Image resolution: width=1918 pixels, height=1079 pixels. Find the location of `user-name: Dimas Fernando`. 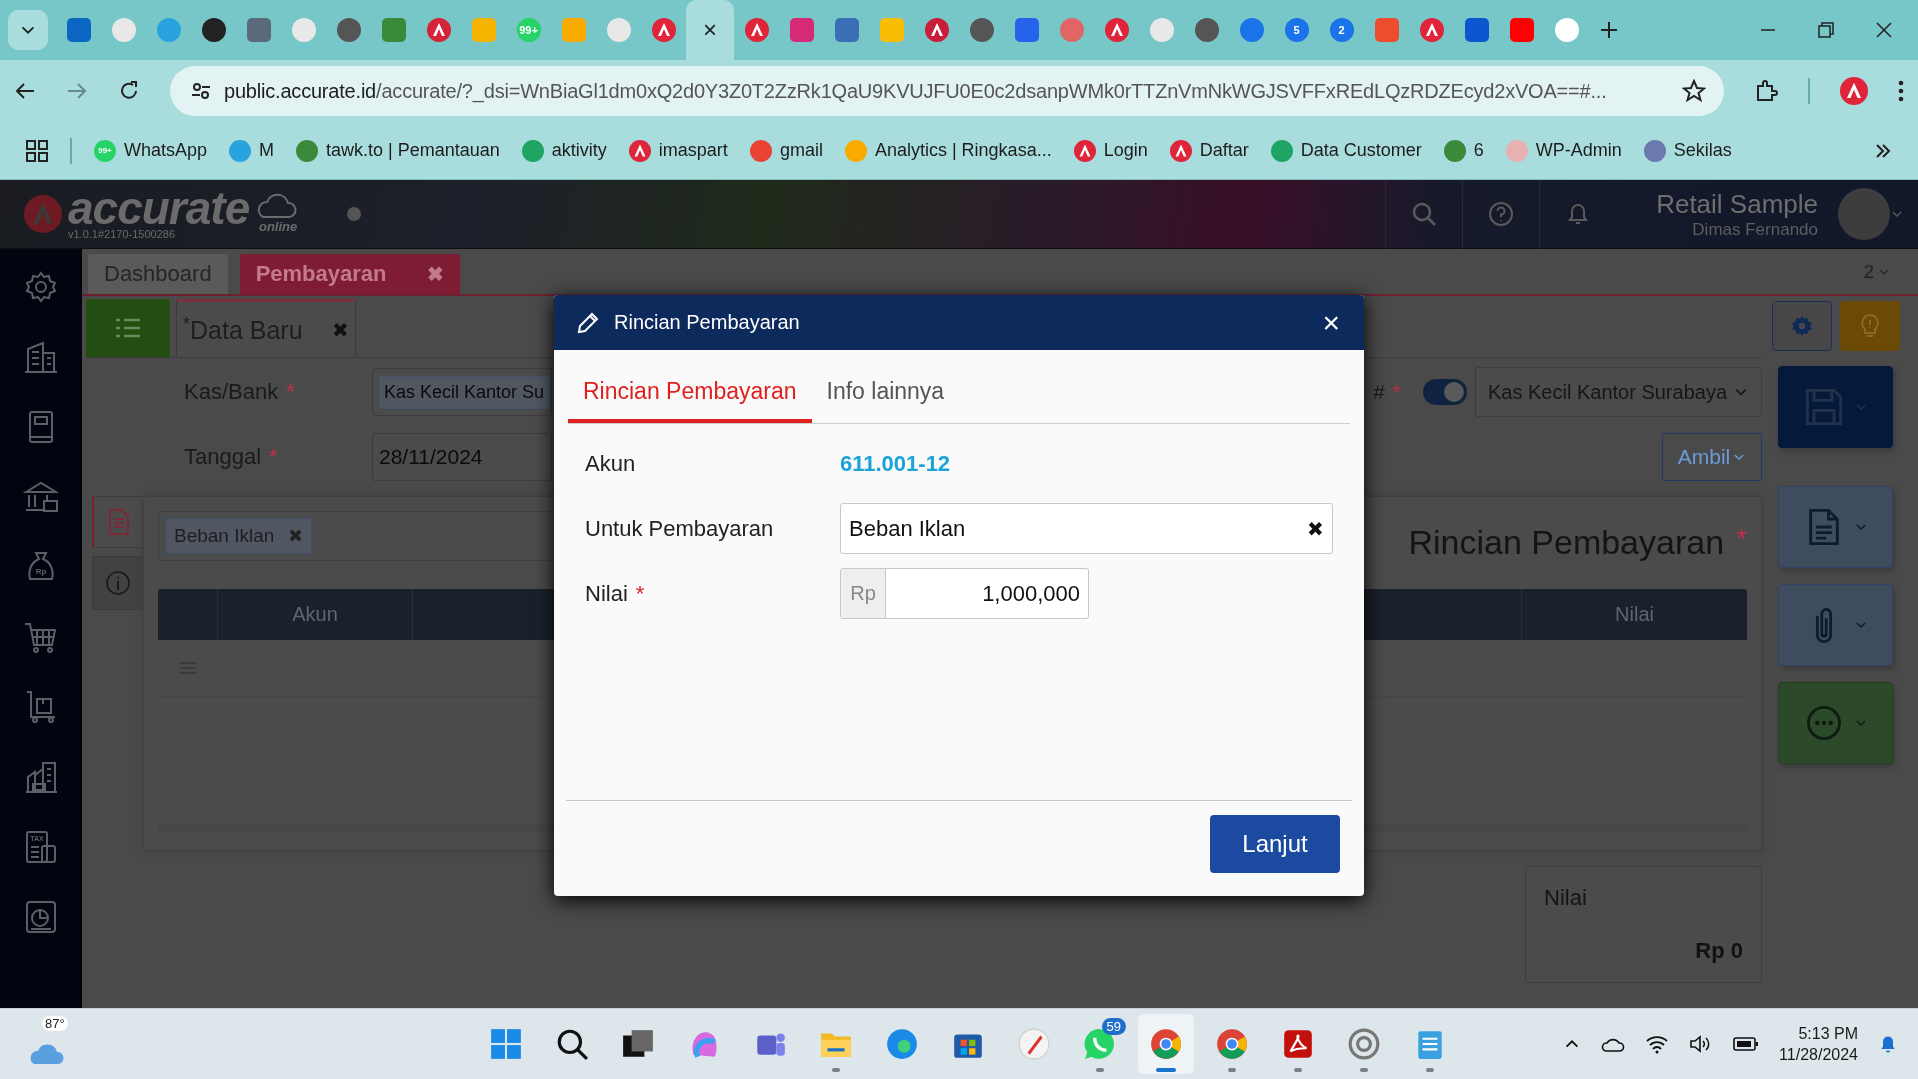

user-name: Dimas Fernando is located at coordinates (1755, 229).